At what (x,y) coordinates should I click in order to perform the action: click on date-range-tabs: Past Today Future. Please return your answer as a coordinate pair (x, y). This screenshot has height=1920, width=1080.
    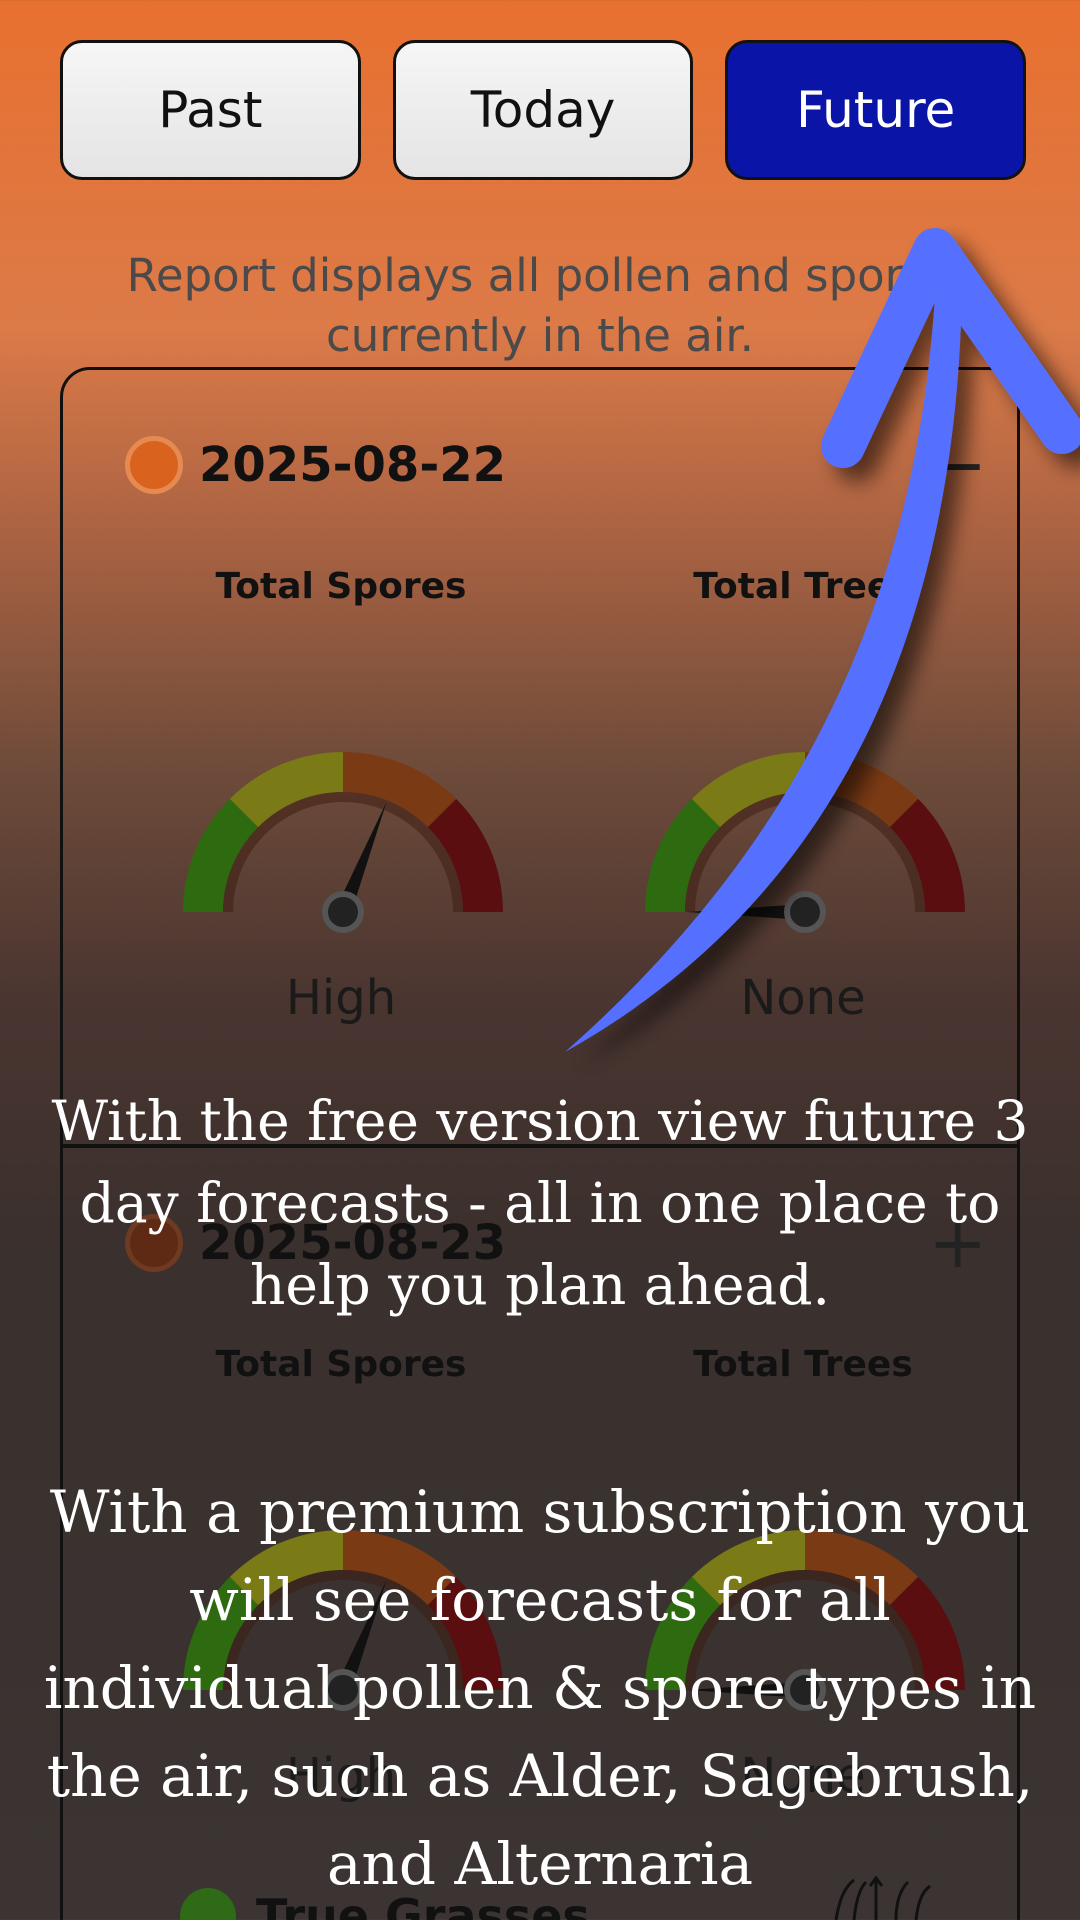
    Looking at the image, I should click on (543, 110).